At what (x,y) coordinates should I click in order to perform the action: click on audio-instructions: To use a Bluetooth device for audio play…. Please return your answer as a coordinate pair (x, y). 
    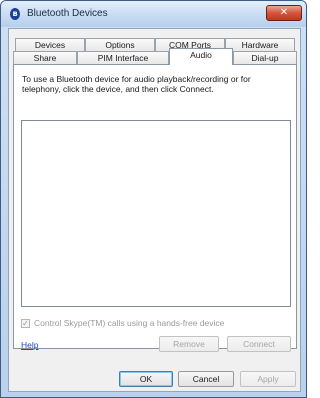
    Looking at the image, I should click on (136, 84).